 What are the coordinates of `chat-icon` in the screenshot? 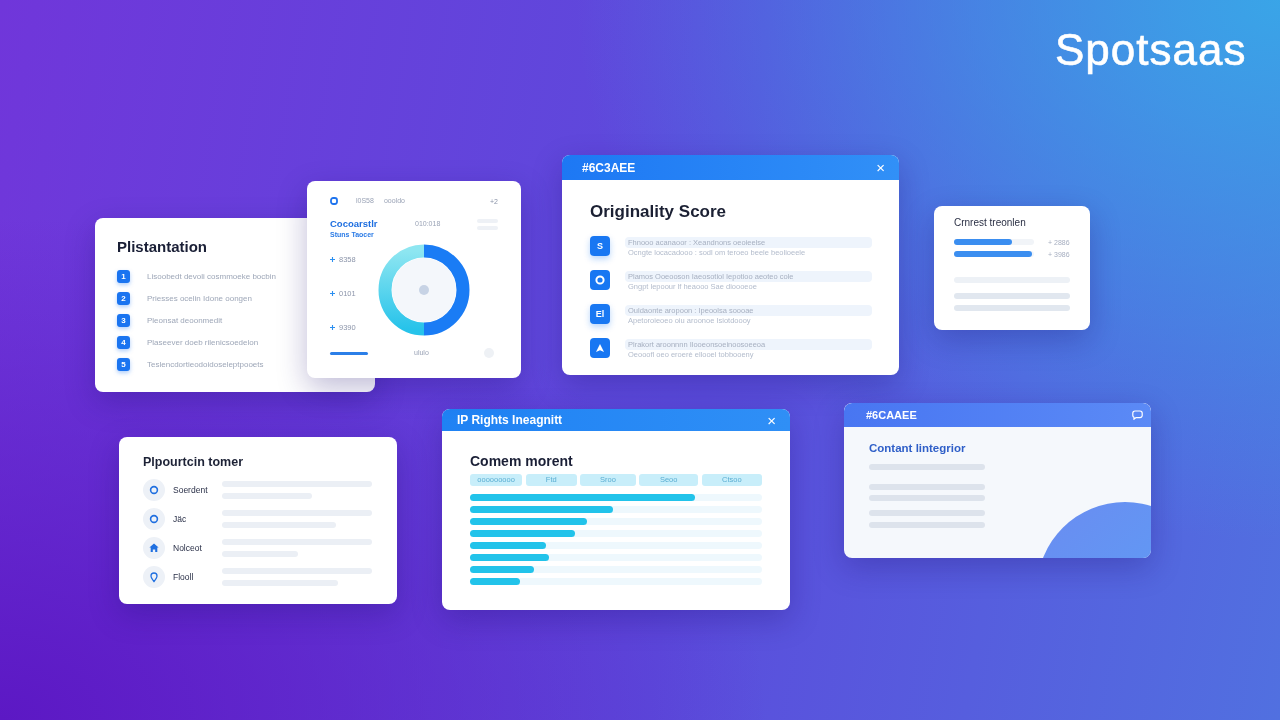 It's located at (1137, 415).